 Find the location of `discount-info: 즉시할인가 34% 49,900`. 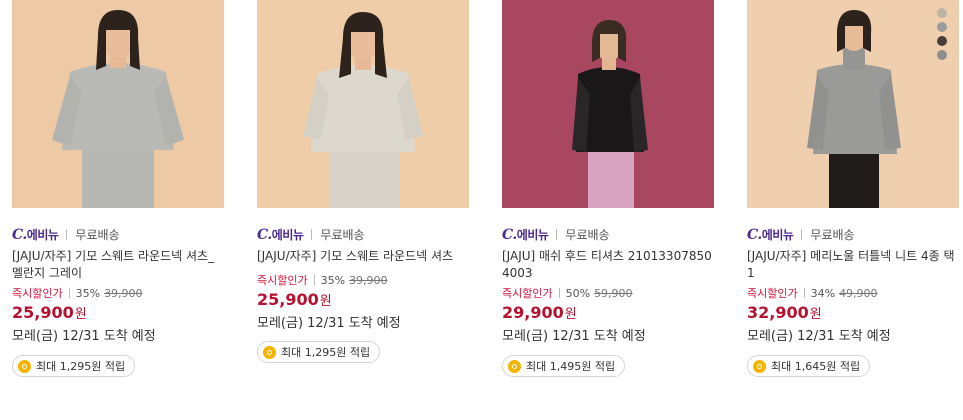

discount-info: 즉시할인가 34% 49,900 is located at coordinates (853, 293).